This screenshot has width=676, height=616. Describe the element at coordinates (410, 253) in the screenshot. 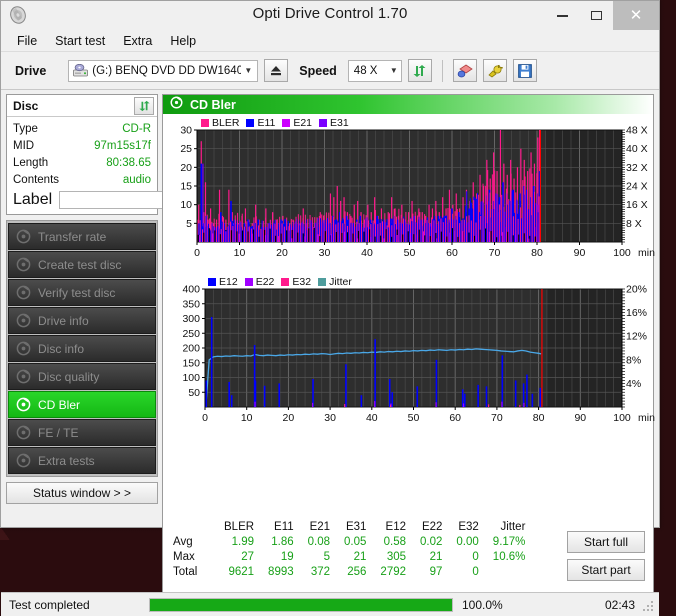

I see `svg-text: 50` at that location.